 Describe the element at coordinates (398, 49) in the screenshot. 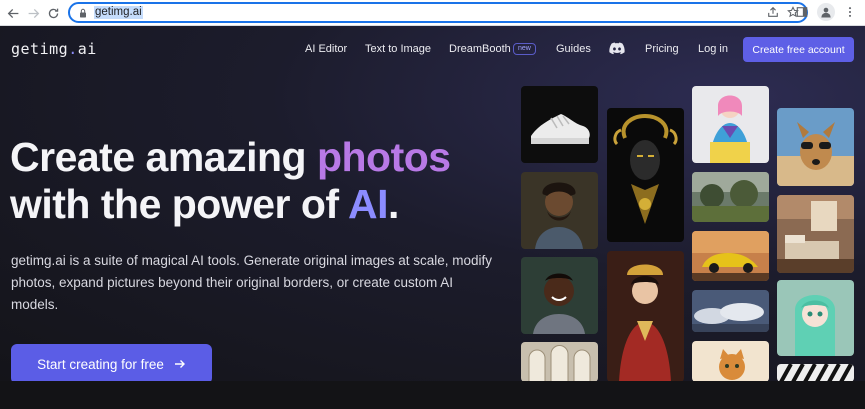

I see `nav-text-to-image: Text to Image` at that location.